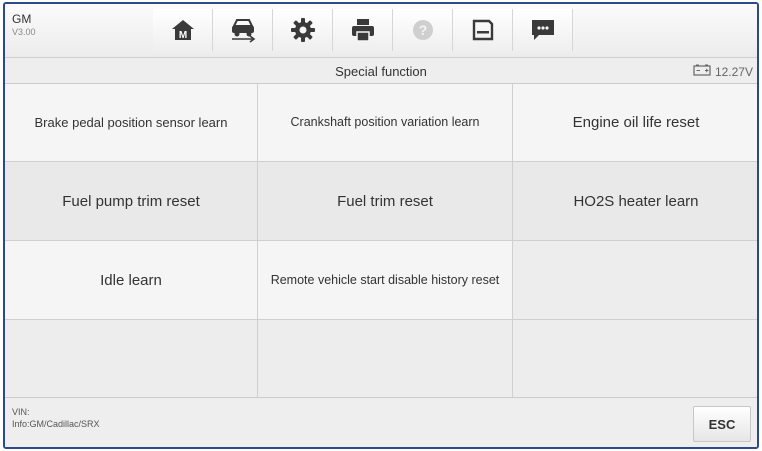 This screenshot has width=762, height=451. I want to click on function-brake-pedal-learn: Brake pedal position sensor learn, so click(131, 122).